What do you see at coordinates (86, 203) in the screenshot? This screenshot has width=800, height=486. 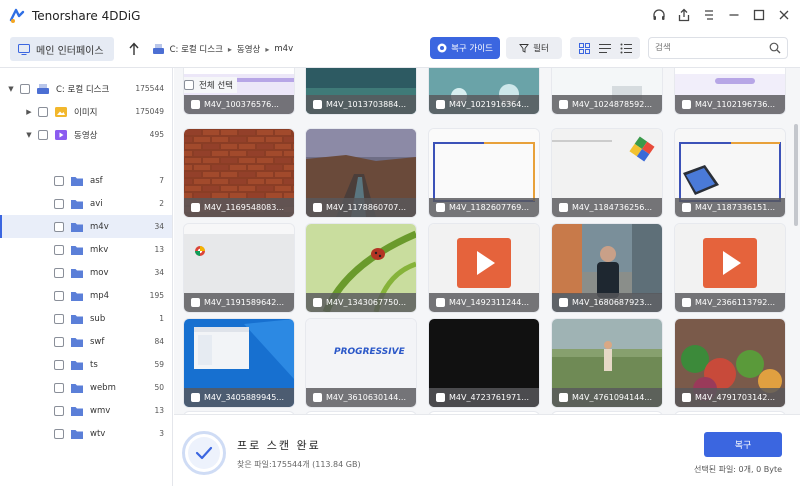 I see `tree-item-avi: avi 2` at bounding box center [86, 203].